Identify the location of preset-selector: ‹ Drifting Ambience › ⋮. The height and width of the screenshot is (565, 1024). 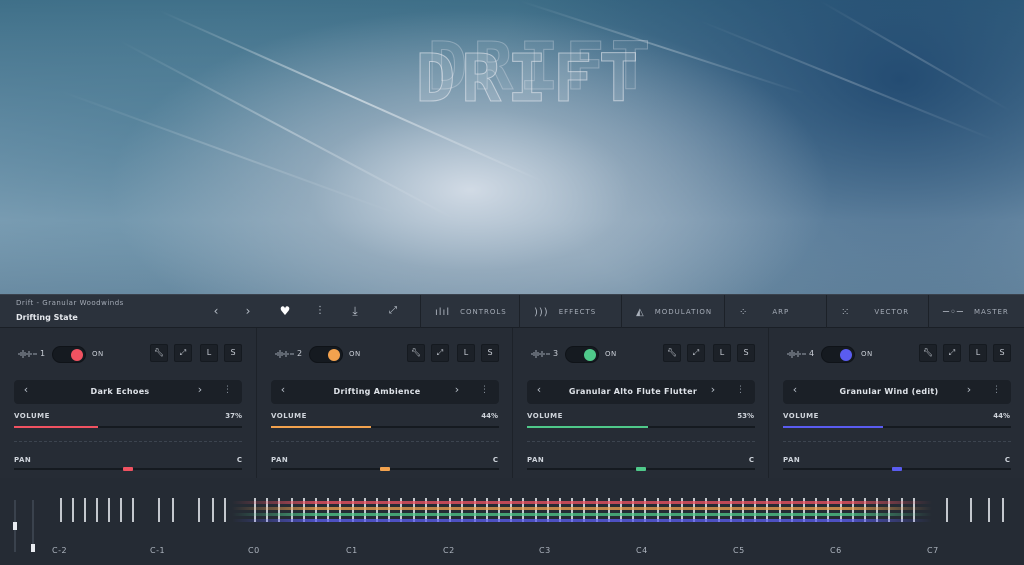
(385, 392).